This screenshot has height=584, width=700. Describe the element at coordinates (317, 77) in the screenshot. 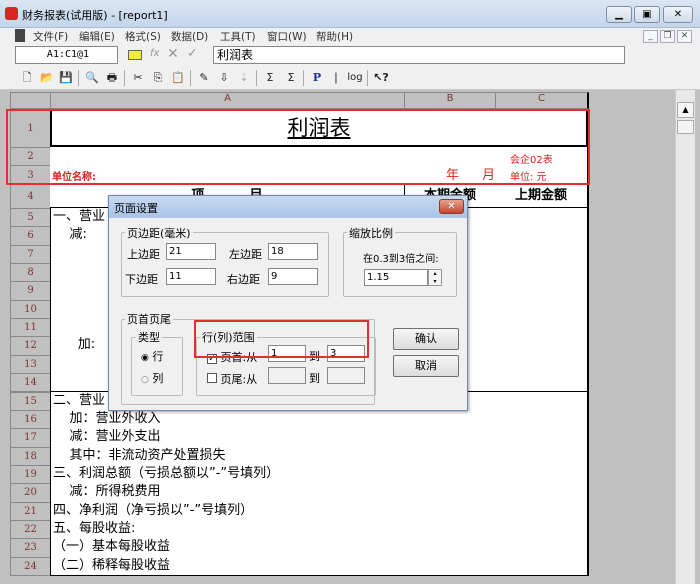

I see `p-icon: P` at that location.